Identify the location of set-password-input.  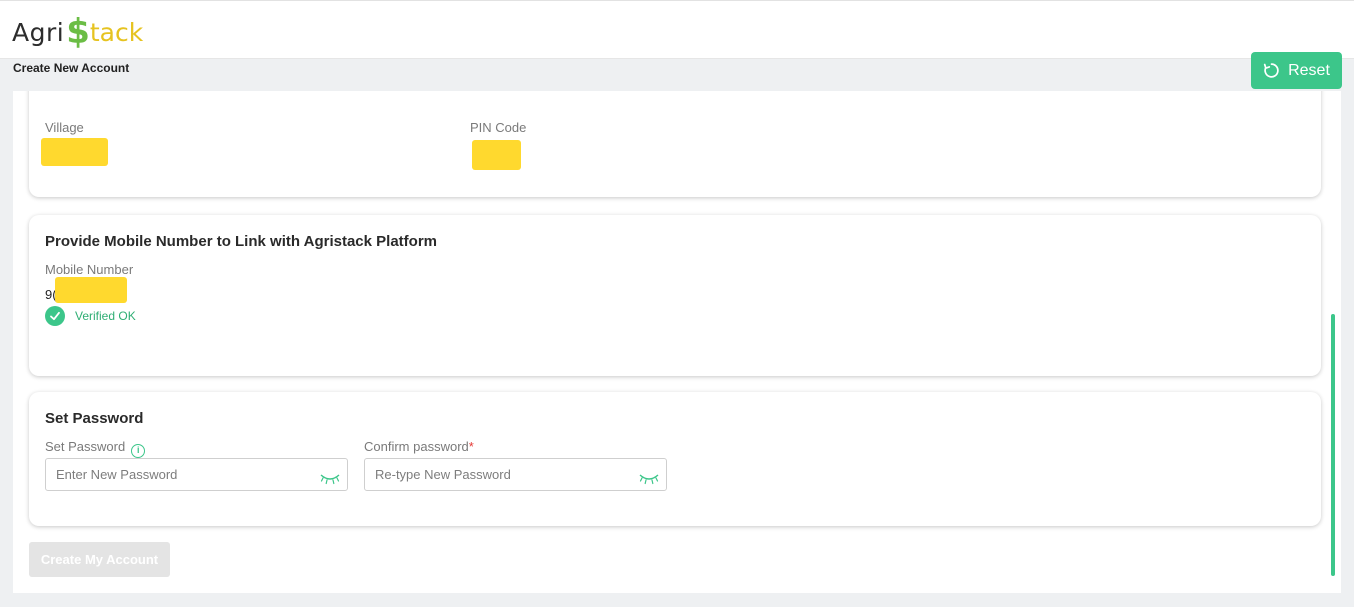
(176, 474).